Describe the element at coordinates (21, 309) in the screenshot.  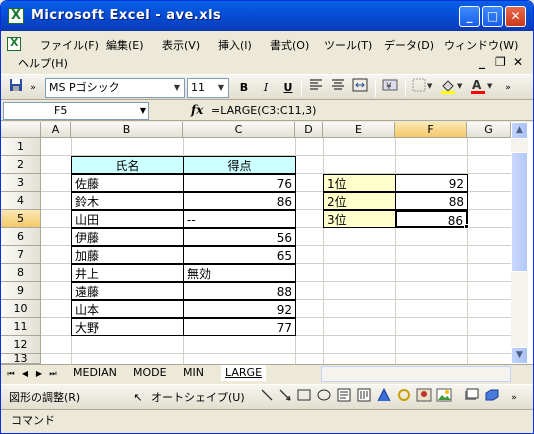
I see `row-header-10: 10` at that location.